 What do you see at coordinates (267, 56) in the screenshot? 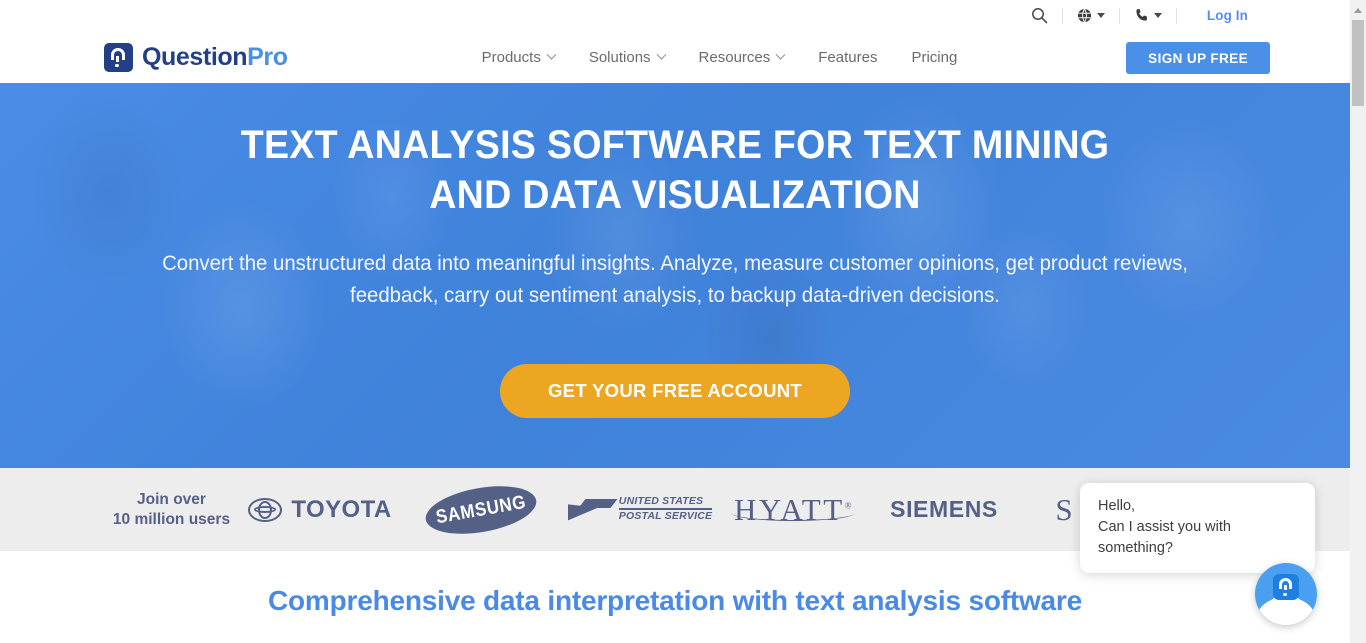
I see `brand-name-secondary: Pro` at bounding box center [267, 56].